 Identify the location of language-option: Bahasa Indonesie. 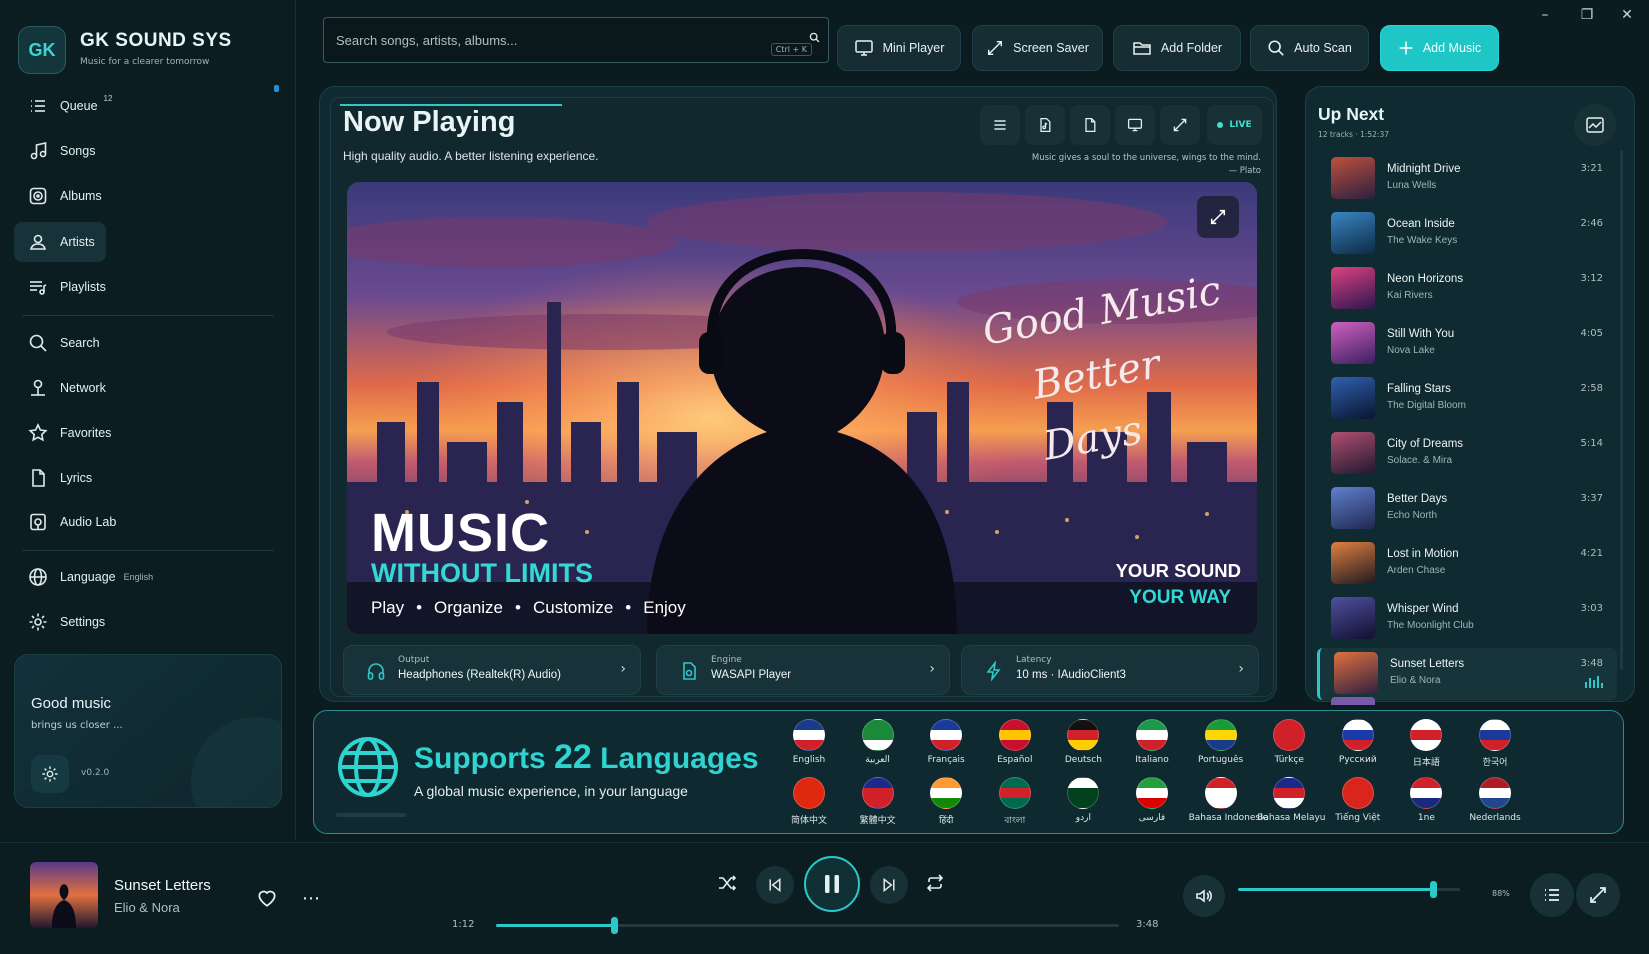
(1228, 800).